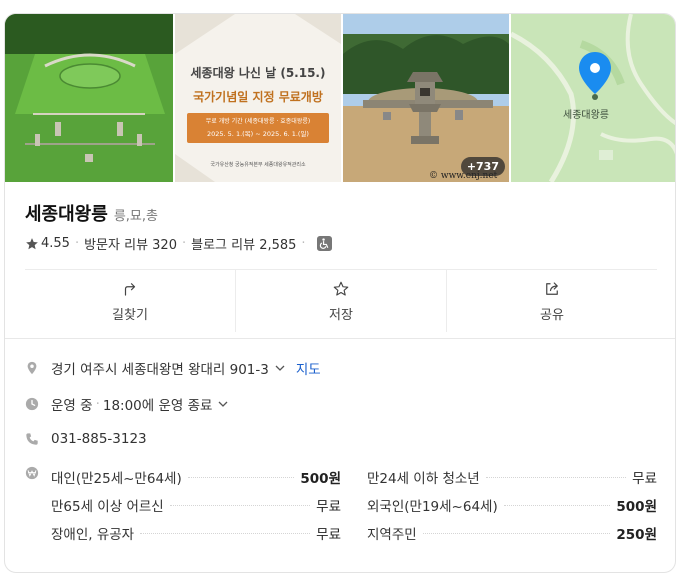 The image size is (696, 573). Describe the element at coordinates (258, 73) in the screenshot. I see `poster-title: 세종대왕 나신 날 (5.15.)` at that location.